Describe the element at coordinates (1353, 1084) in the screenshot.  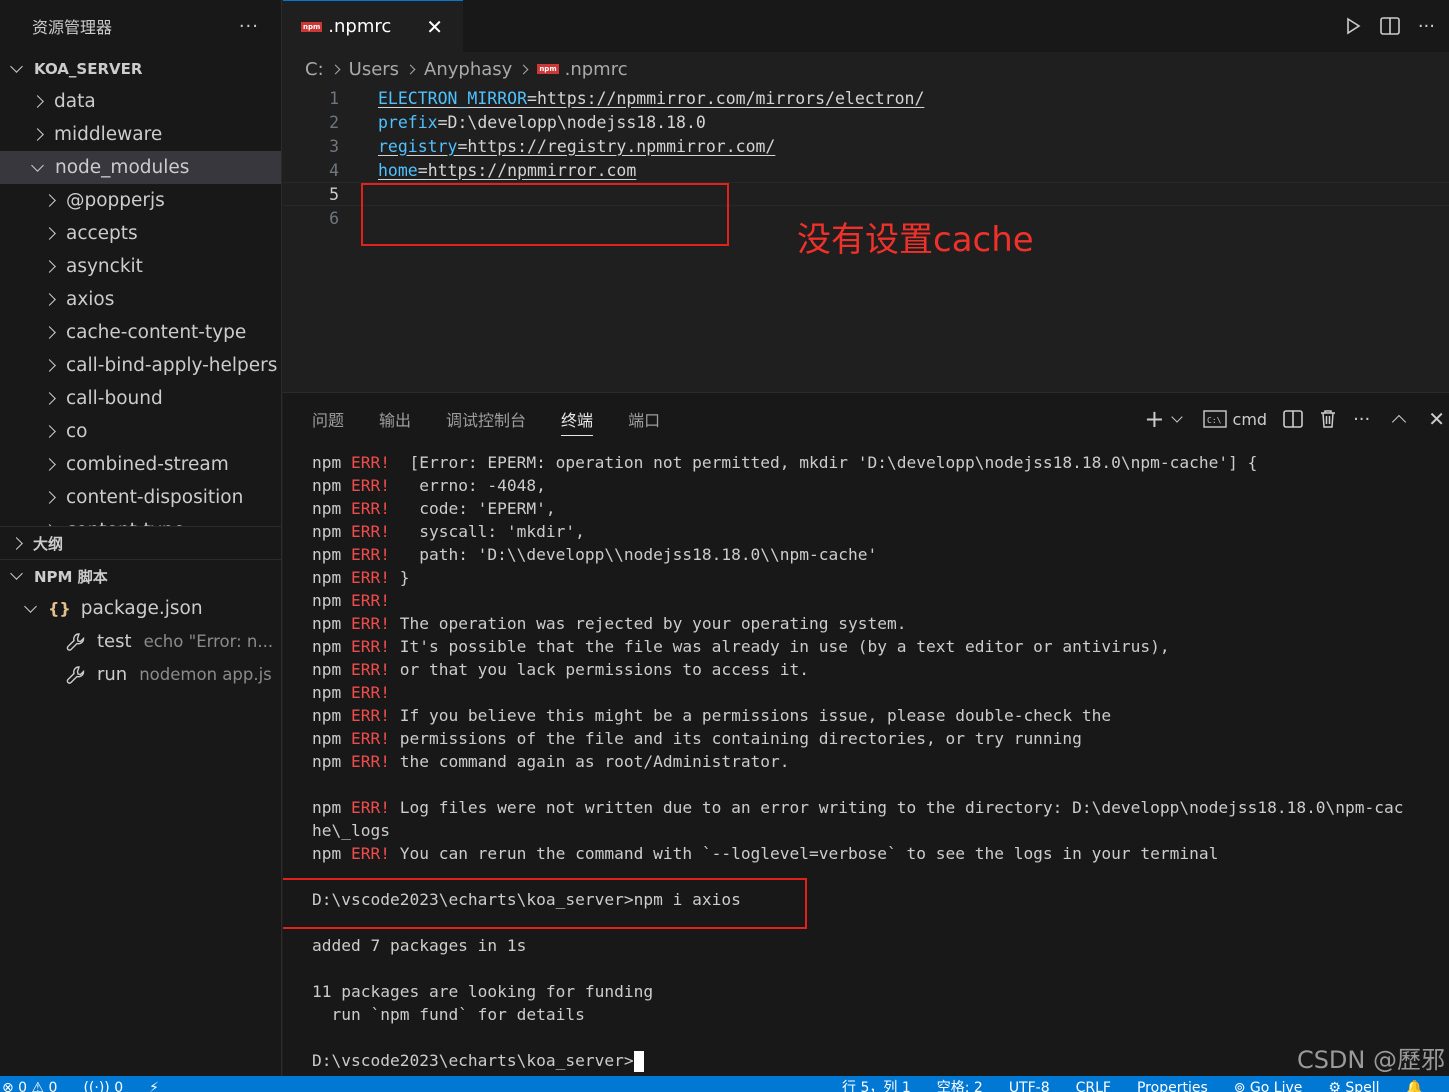
I see `status-right-item: ⚙ Spell` at that location.